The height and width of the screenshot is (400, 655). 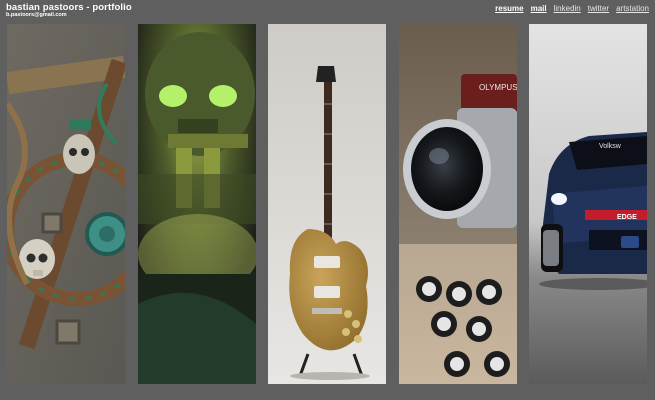 I want to click on nav-link-resume: resume, so click(x=509, y=8).